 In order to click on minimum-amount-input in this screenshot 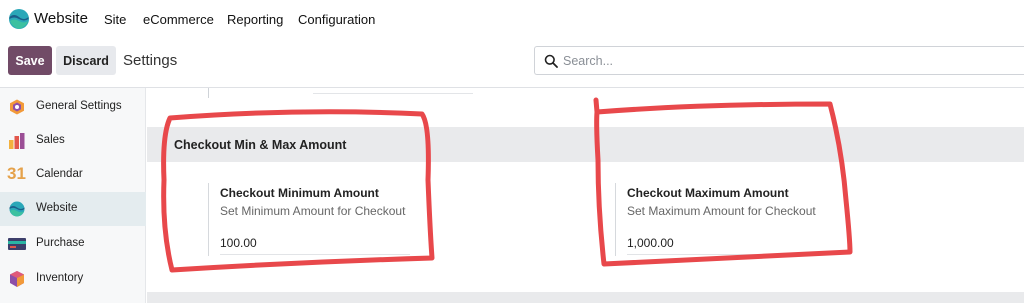, I will do `click(310, 243)`.